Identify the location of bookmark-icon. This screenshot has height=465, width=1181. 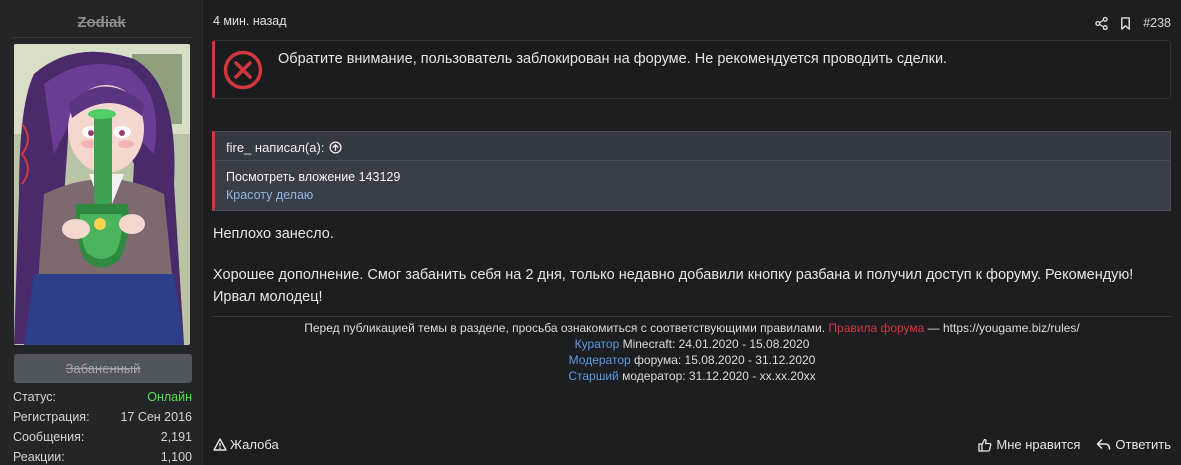
(1125, 23).